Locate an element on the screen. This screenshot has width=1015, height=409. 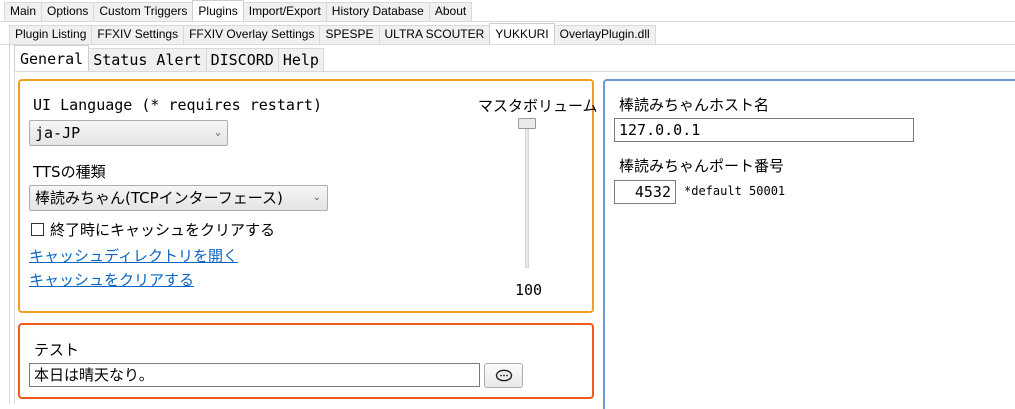
yukkuri-panel-left-edge is located at coordinates (14, 237).